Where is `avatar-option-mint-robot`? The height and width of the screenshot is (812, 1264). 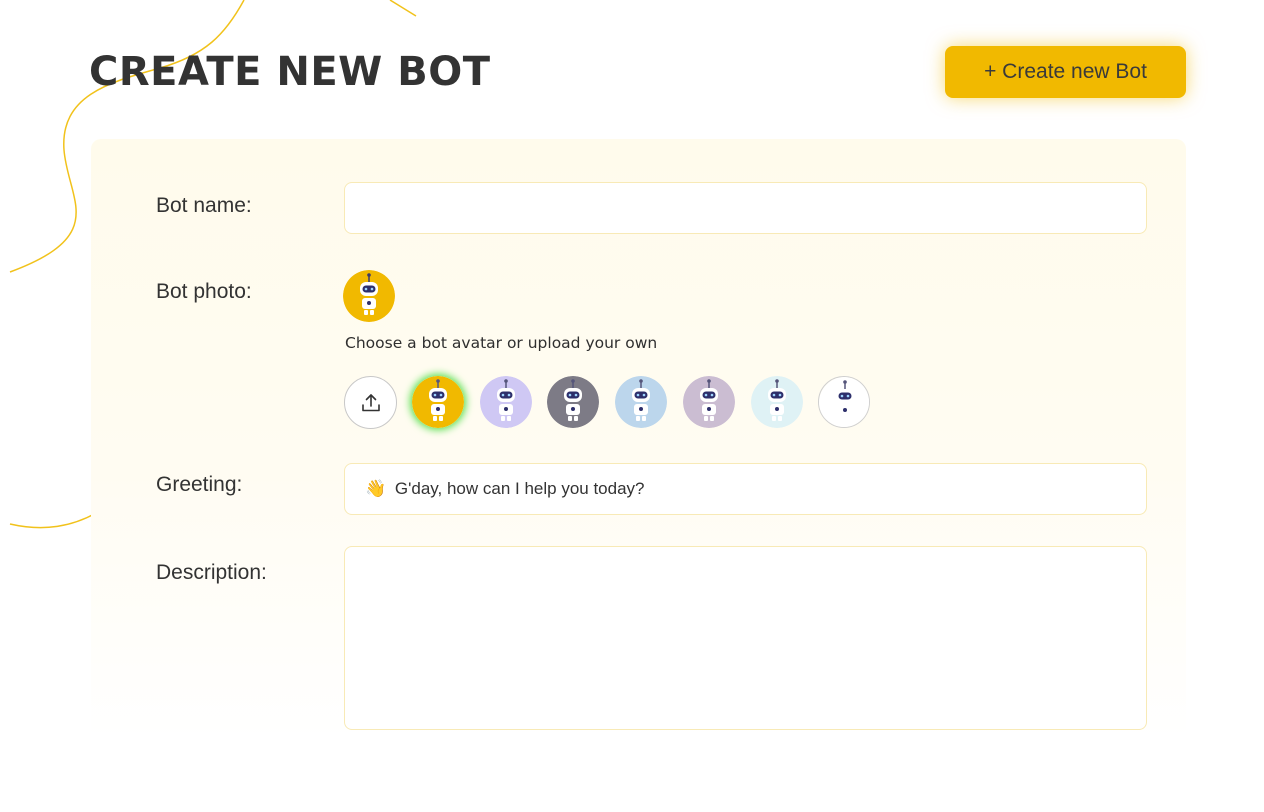 avatar-option-mint-robot is located at coordinates (777, 402).